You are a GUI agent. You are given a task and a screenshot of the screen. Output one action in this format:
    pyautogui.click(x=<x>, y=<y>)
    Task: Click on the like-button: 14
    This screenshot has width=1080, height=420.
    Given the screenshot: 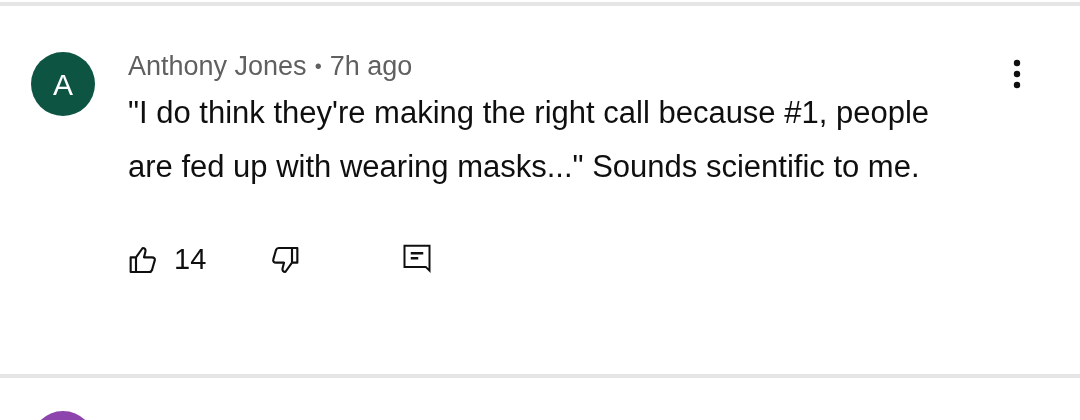 What is the action you would take?
    pyautogui.click(x=167, y=260)
    